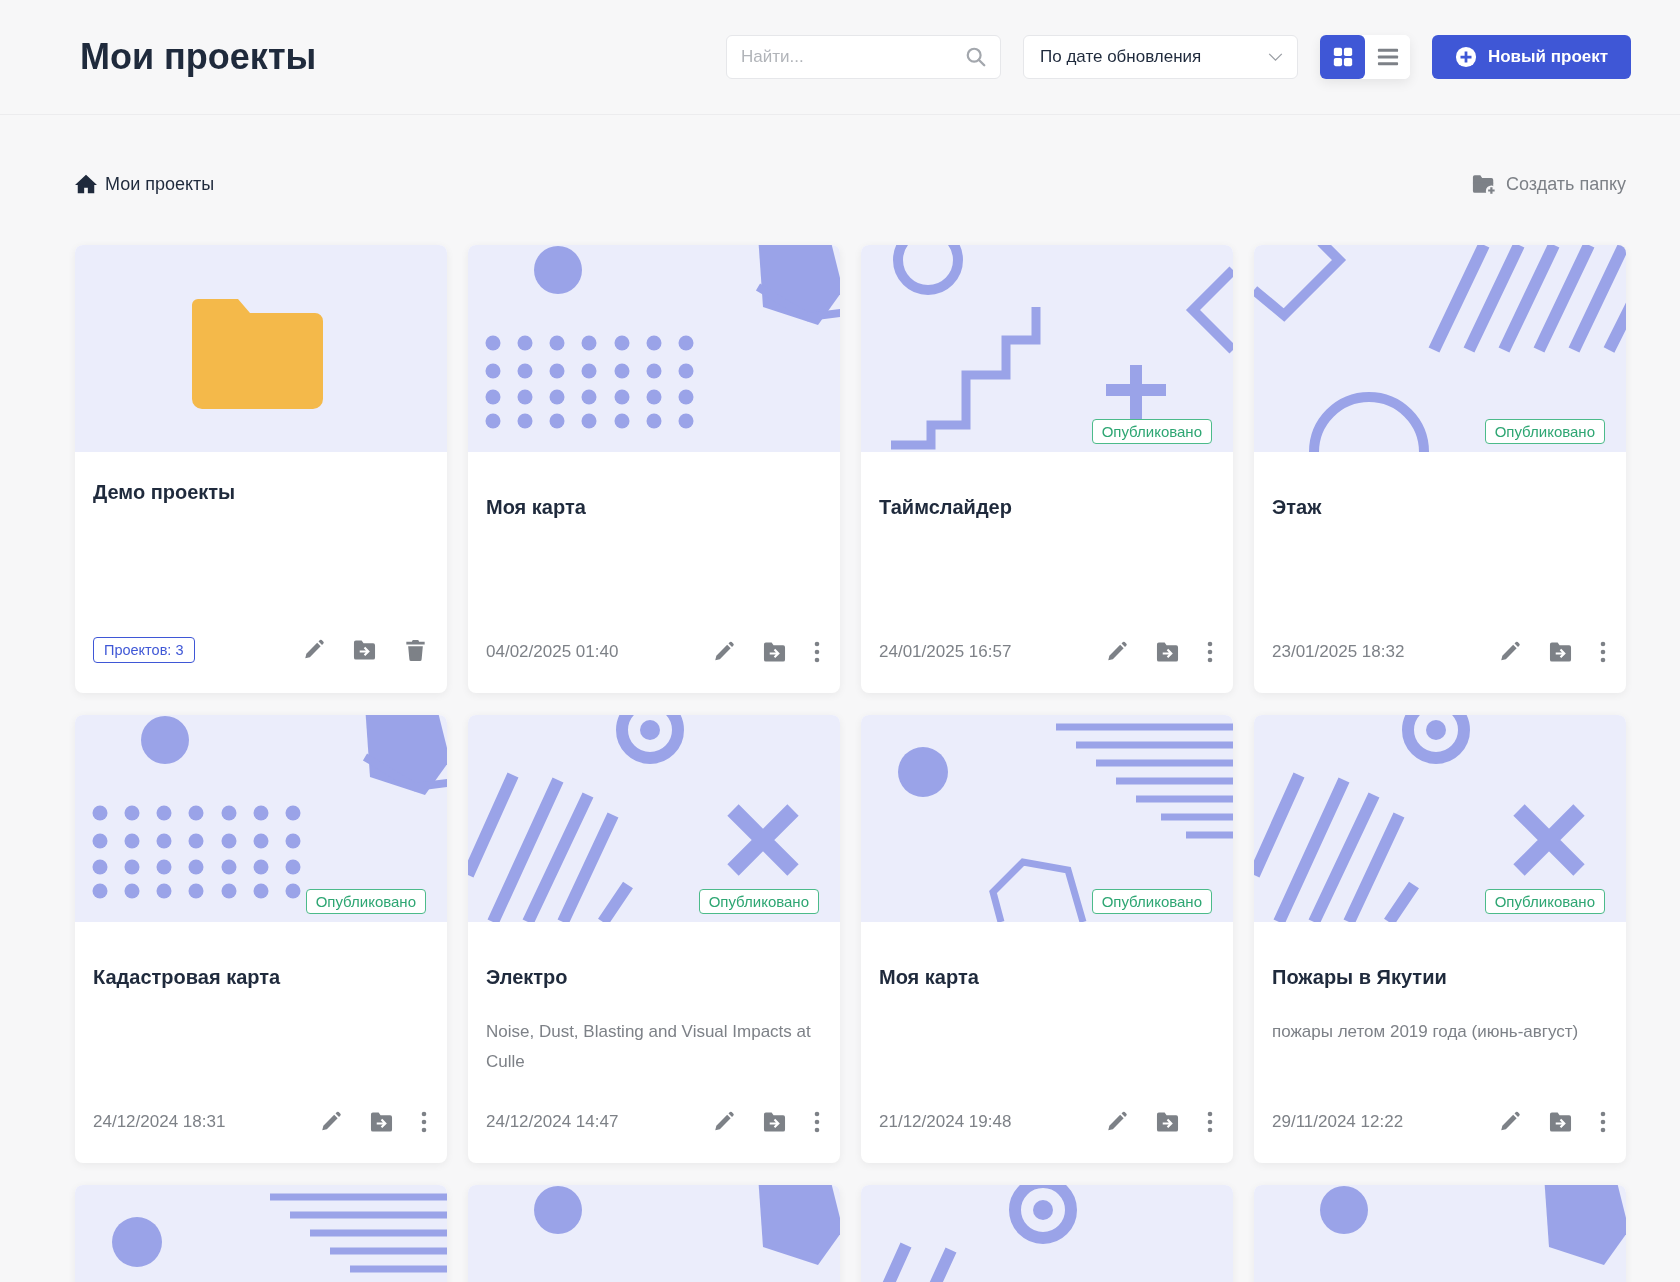  I want to click on project-card: Опубликовано Кадастровая карта 24/12/2024 18:31, so click(261, 939).